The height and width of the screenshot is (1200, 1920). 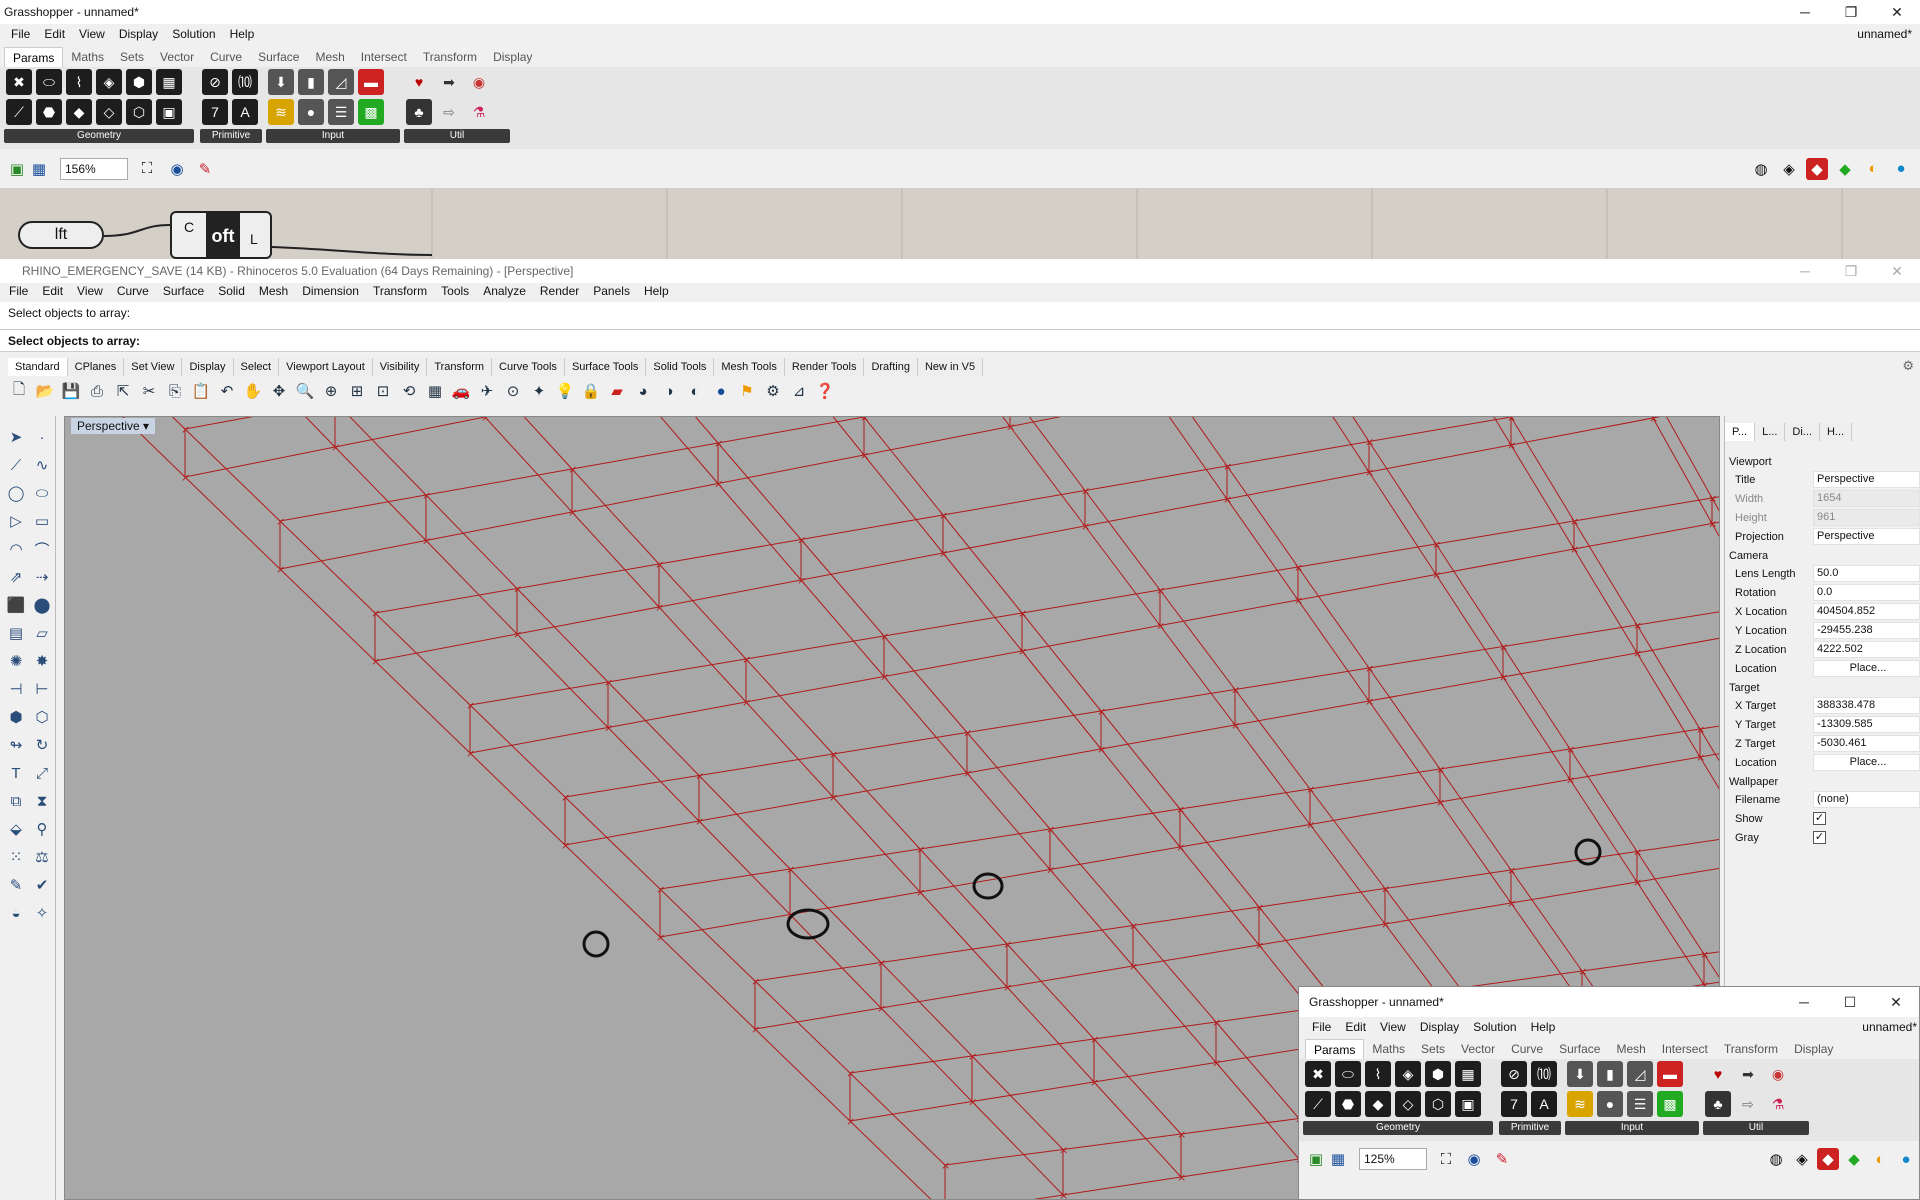 I want to click on gh-menu-help: Help, so click(x=242, y=34).